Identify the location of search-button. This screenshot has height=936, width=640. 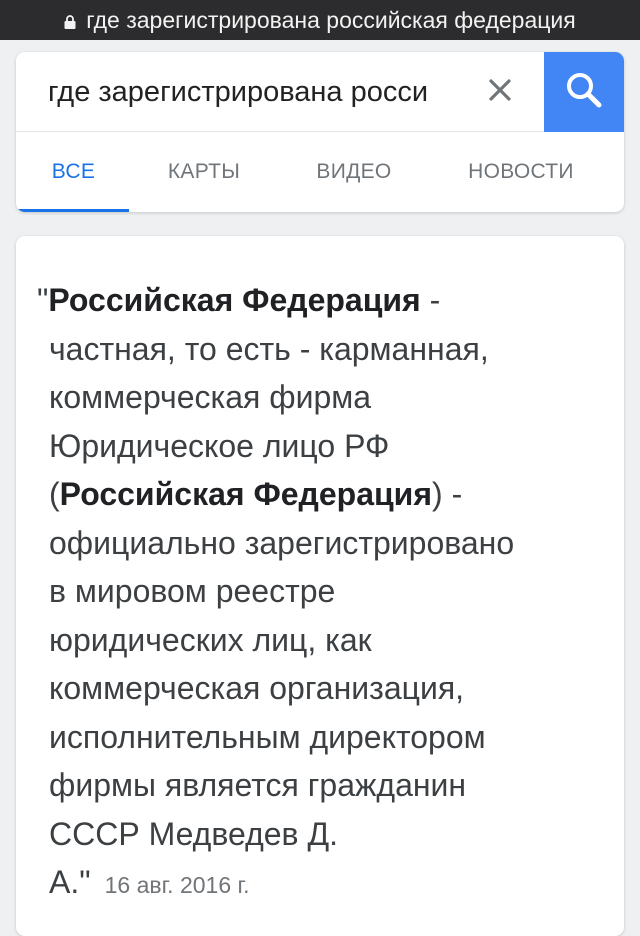
(584, 92).